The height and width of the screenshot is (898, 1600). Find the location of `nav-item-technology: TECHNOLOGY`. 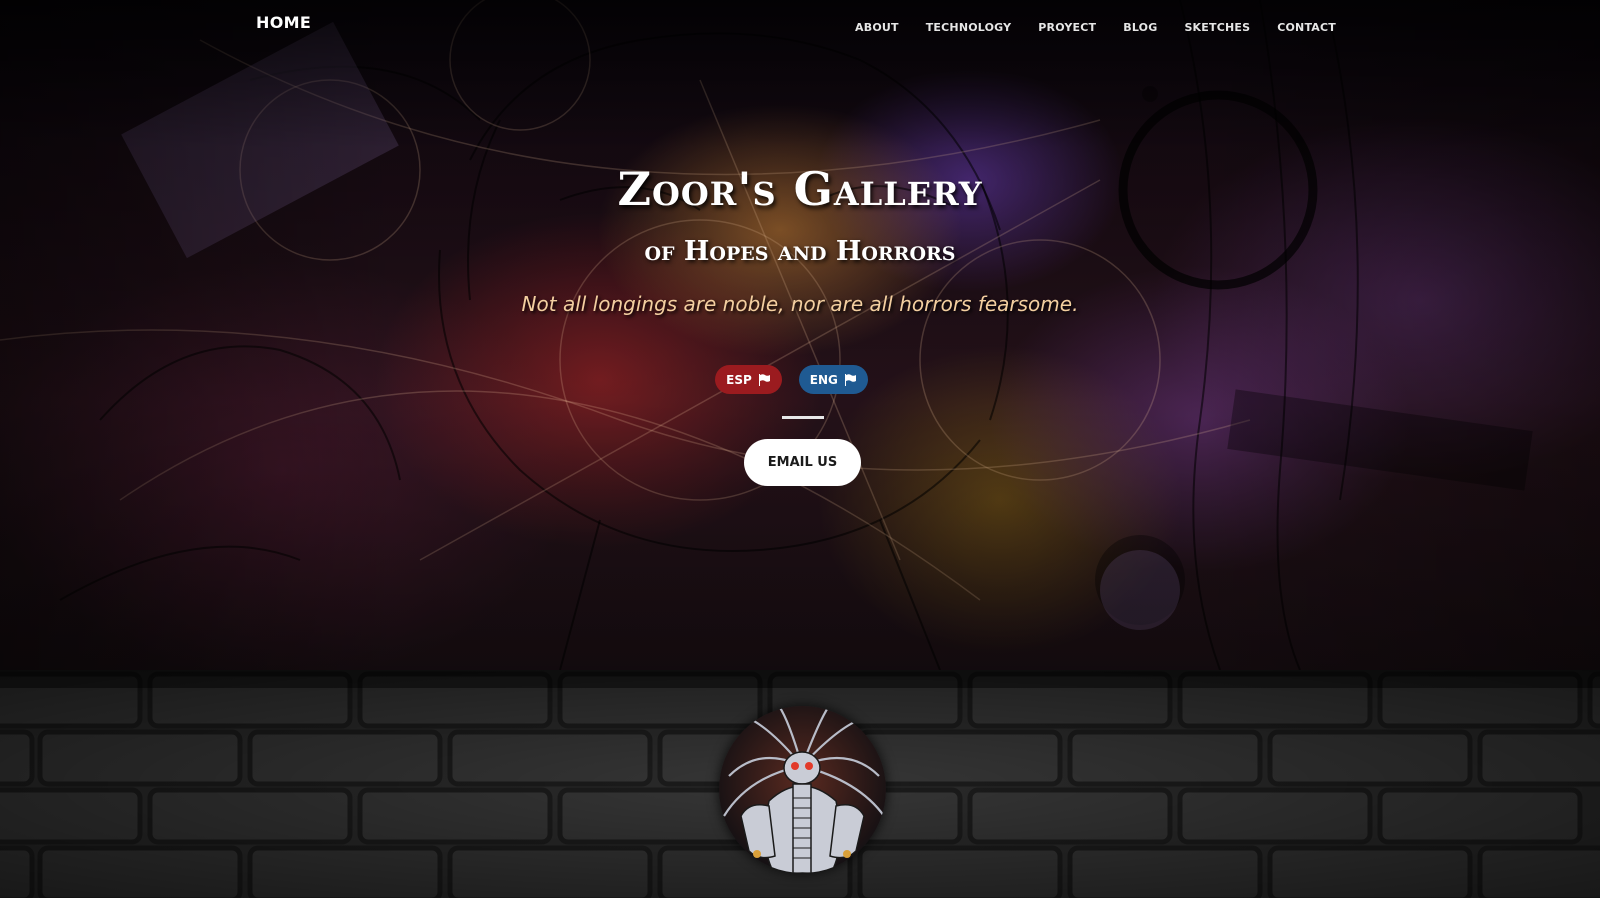

nav-item-technology: TECHNOLOGY is located at coordinates (969, 25).